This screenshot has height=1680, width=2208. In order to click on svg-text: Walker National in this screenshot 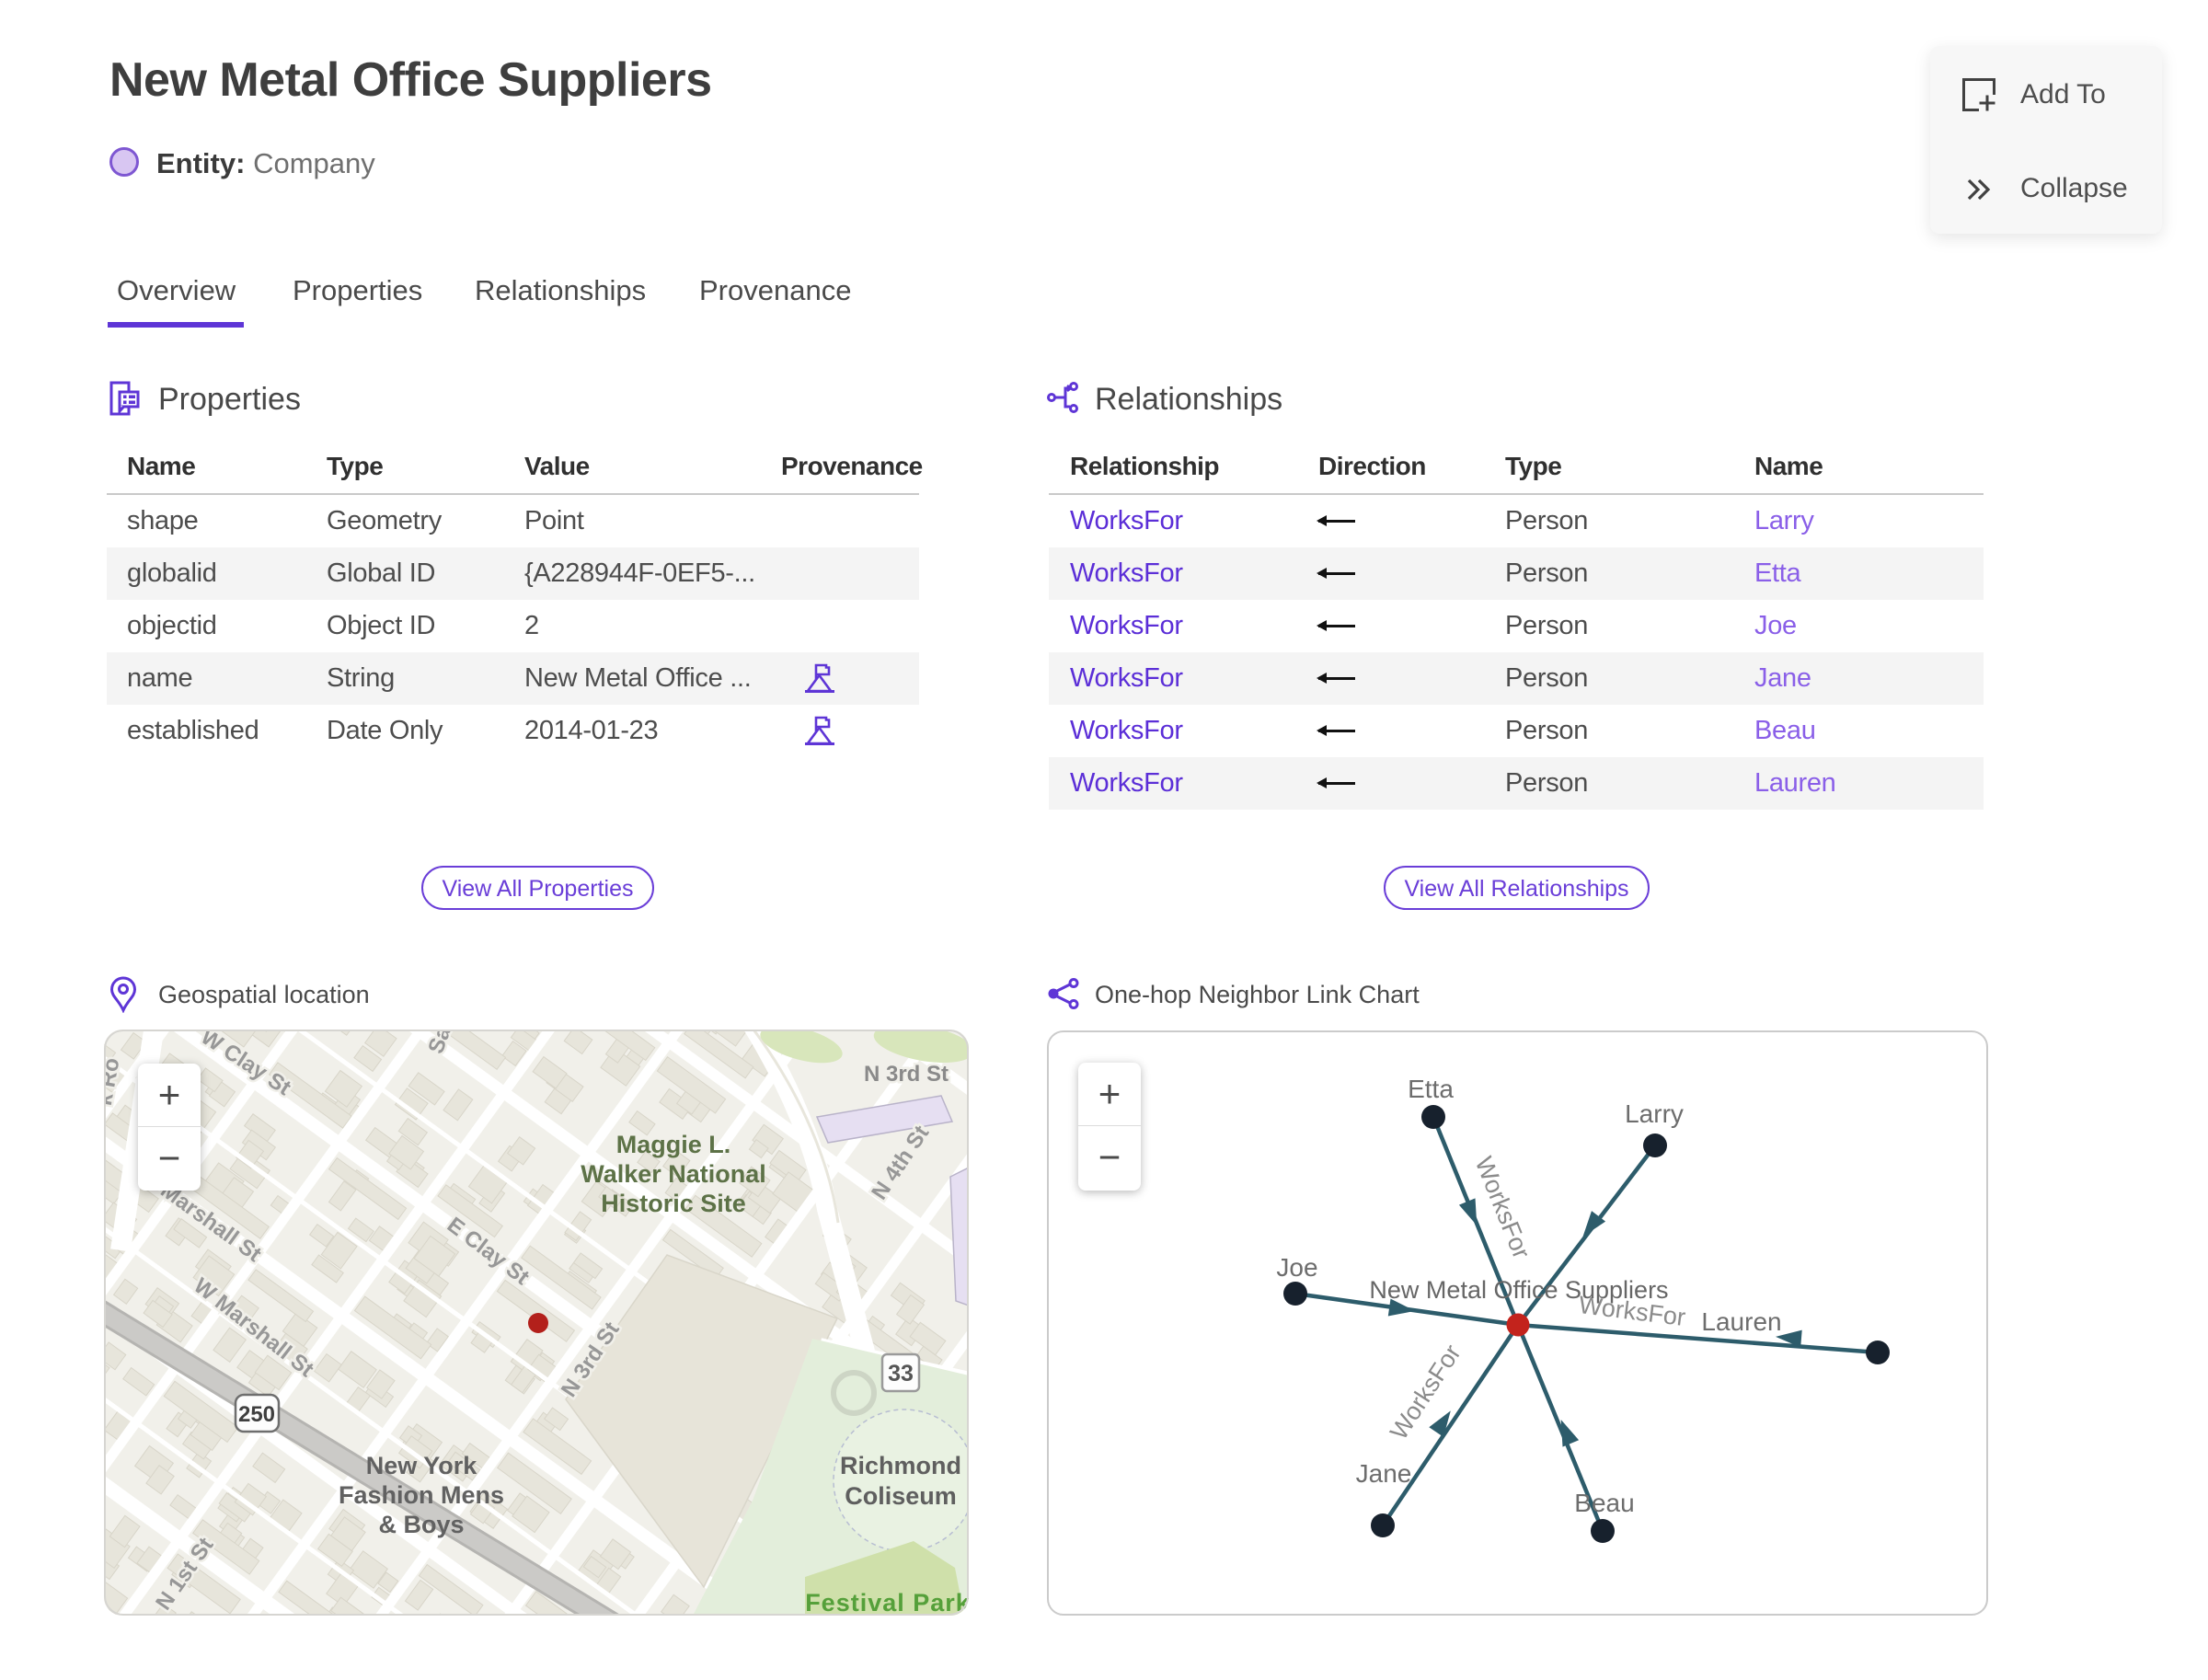, I will do `click(673, 1174)`.